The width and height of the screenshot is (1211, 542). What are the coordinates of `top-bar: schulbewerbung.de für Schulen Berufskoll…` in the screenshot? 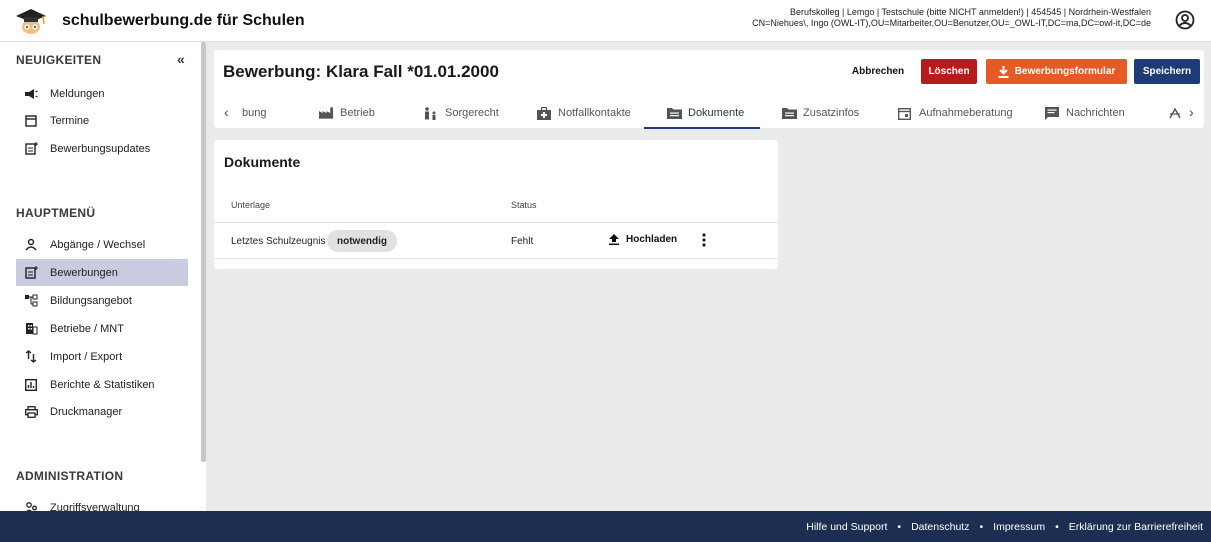 It's located at (605, 21).